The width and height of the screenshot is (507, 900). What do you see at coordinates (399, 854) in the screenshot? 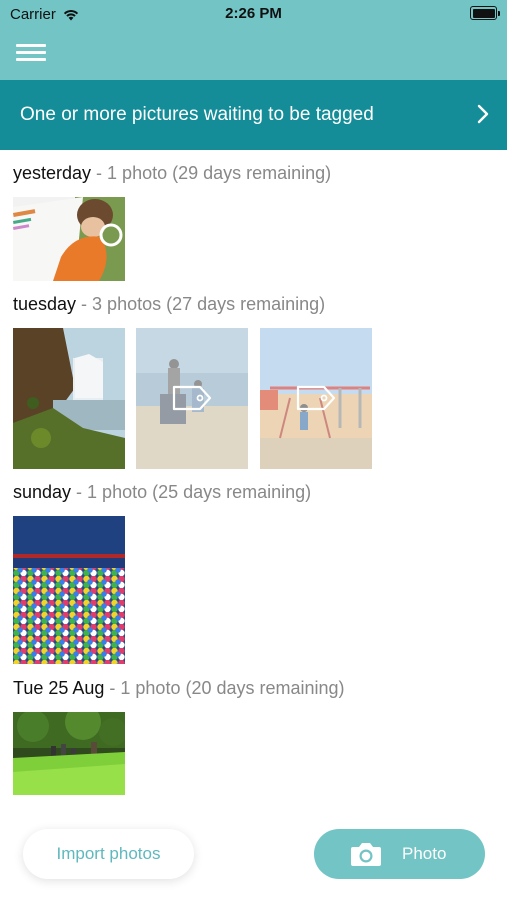
I see `take-photo-button: Photo` at bounding box center [399, 854].